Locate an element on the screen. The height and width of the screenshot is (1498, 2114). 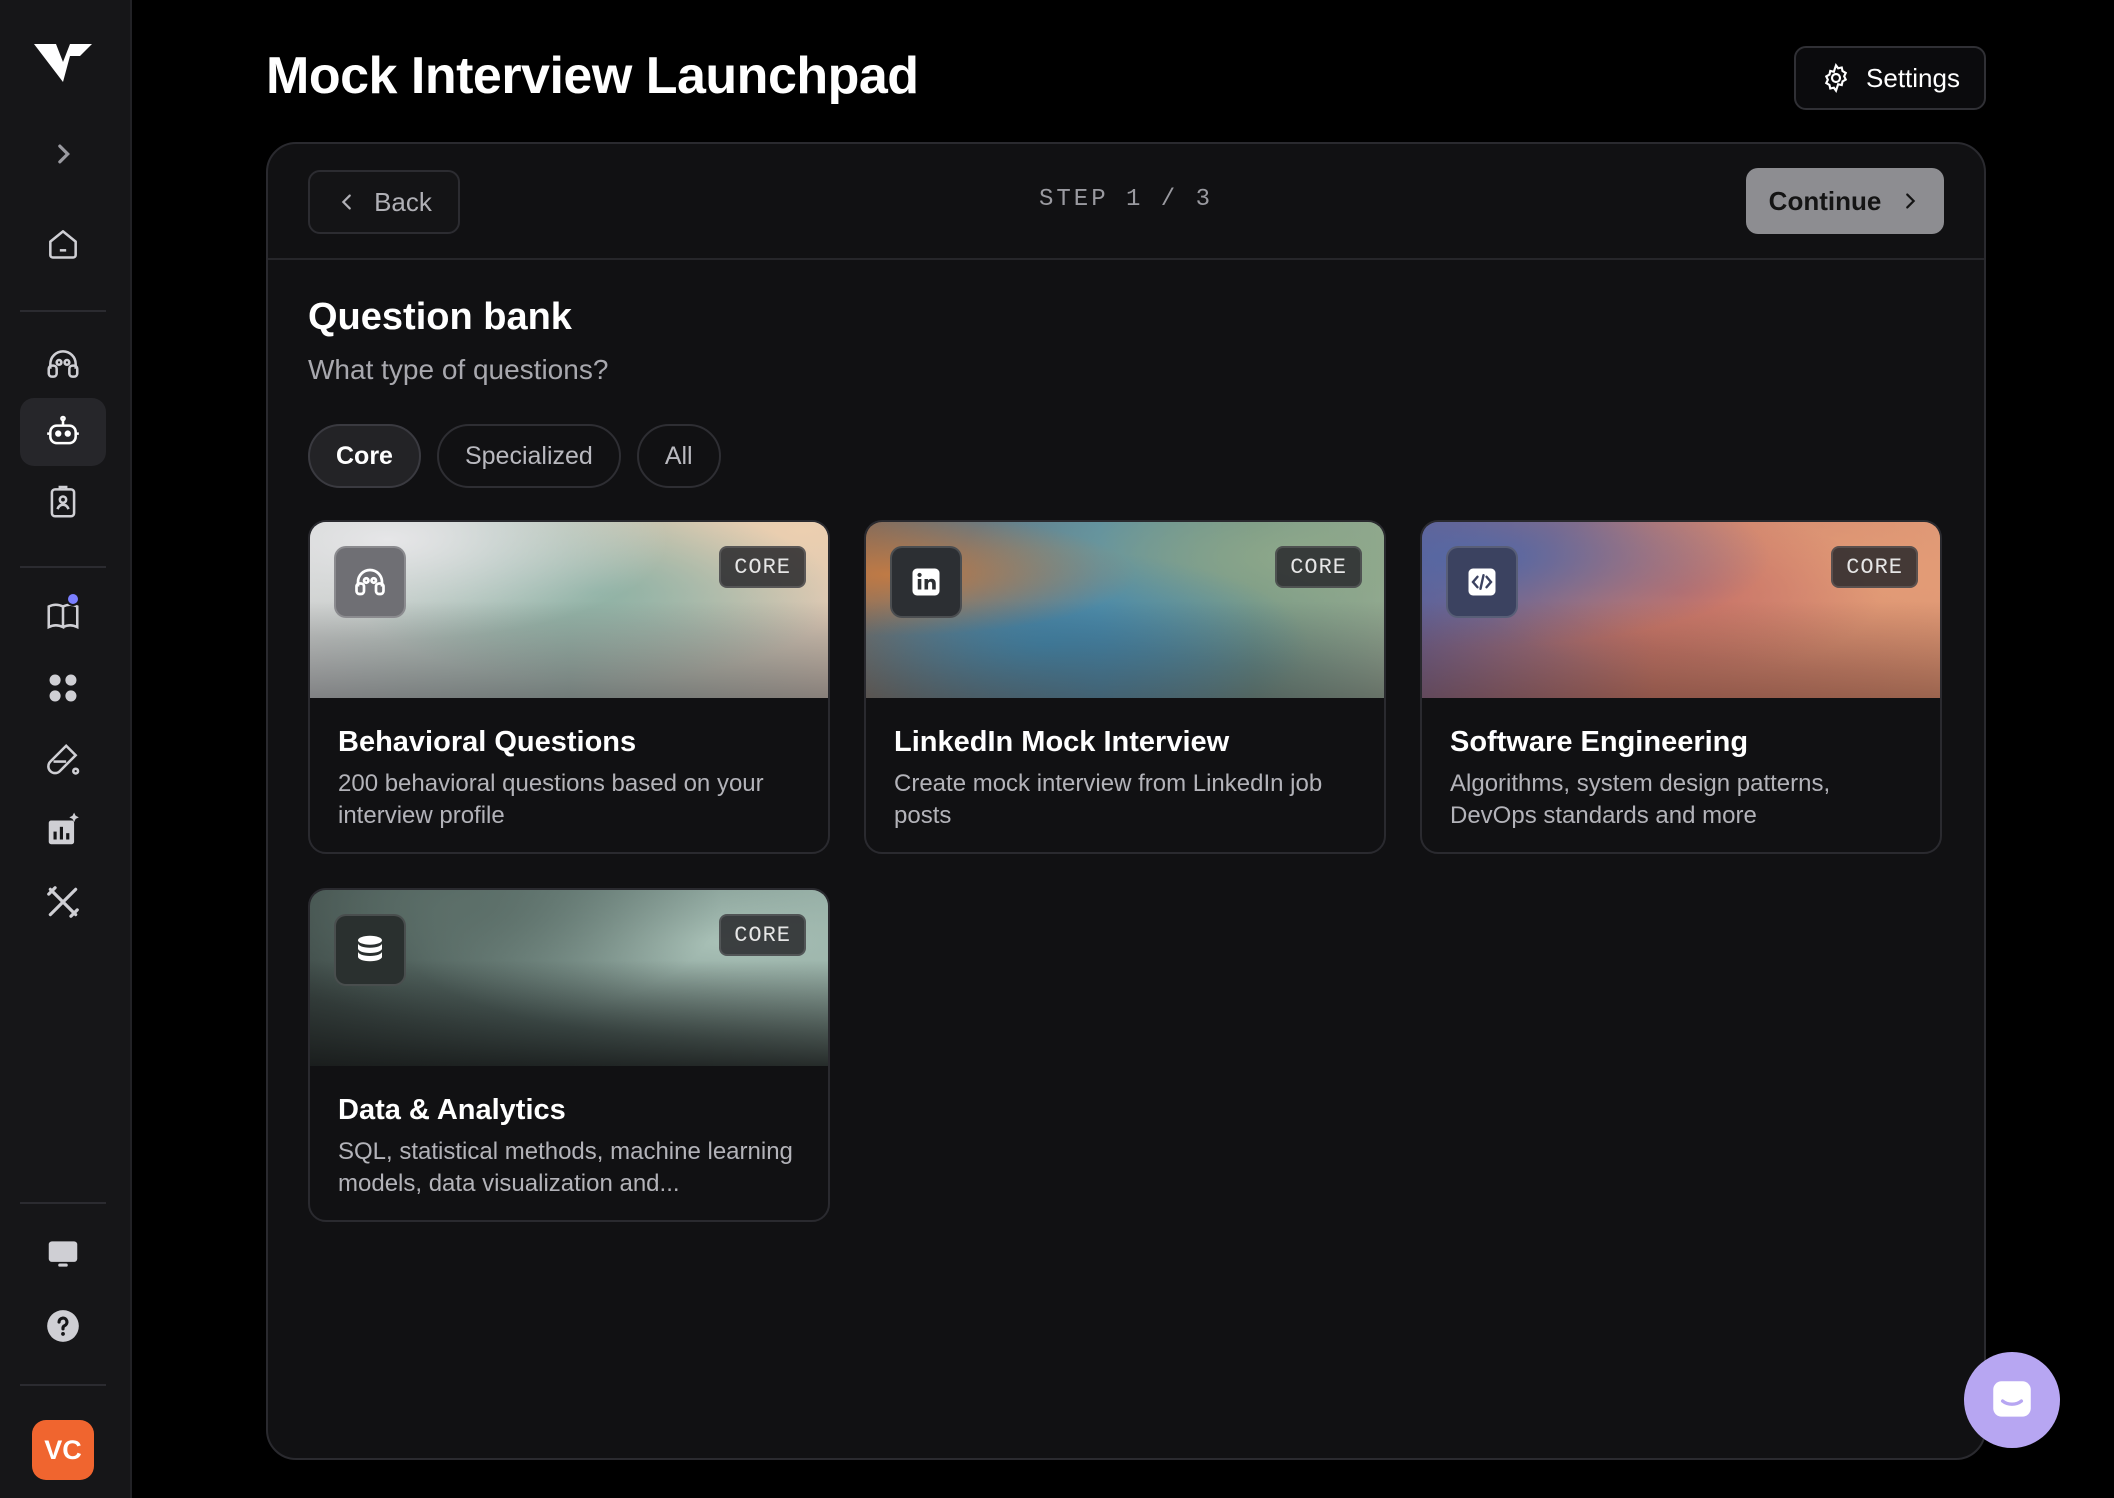
id-badge-icon is located at coordinates (63, 501).